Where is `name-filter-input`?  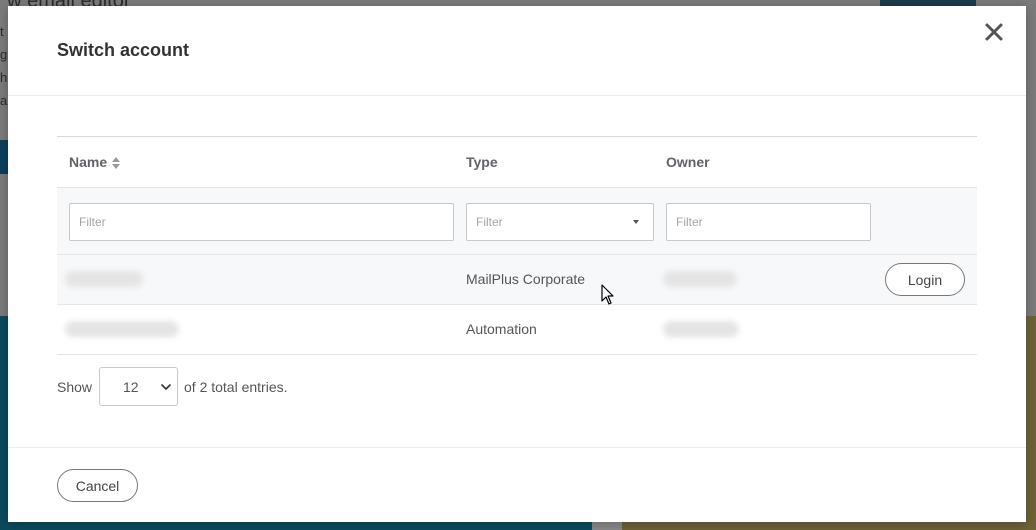
name-filter-input is located at coordinates (261, 222).